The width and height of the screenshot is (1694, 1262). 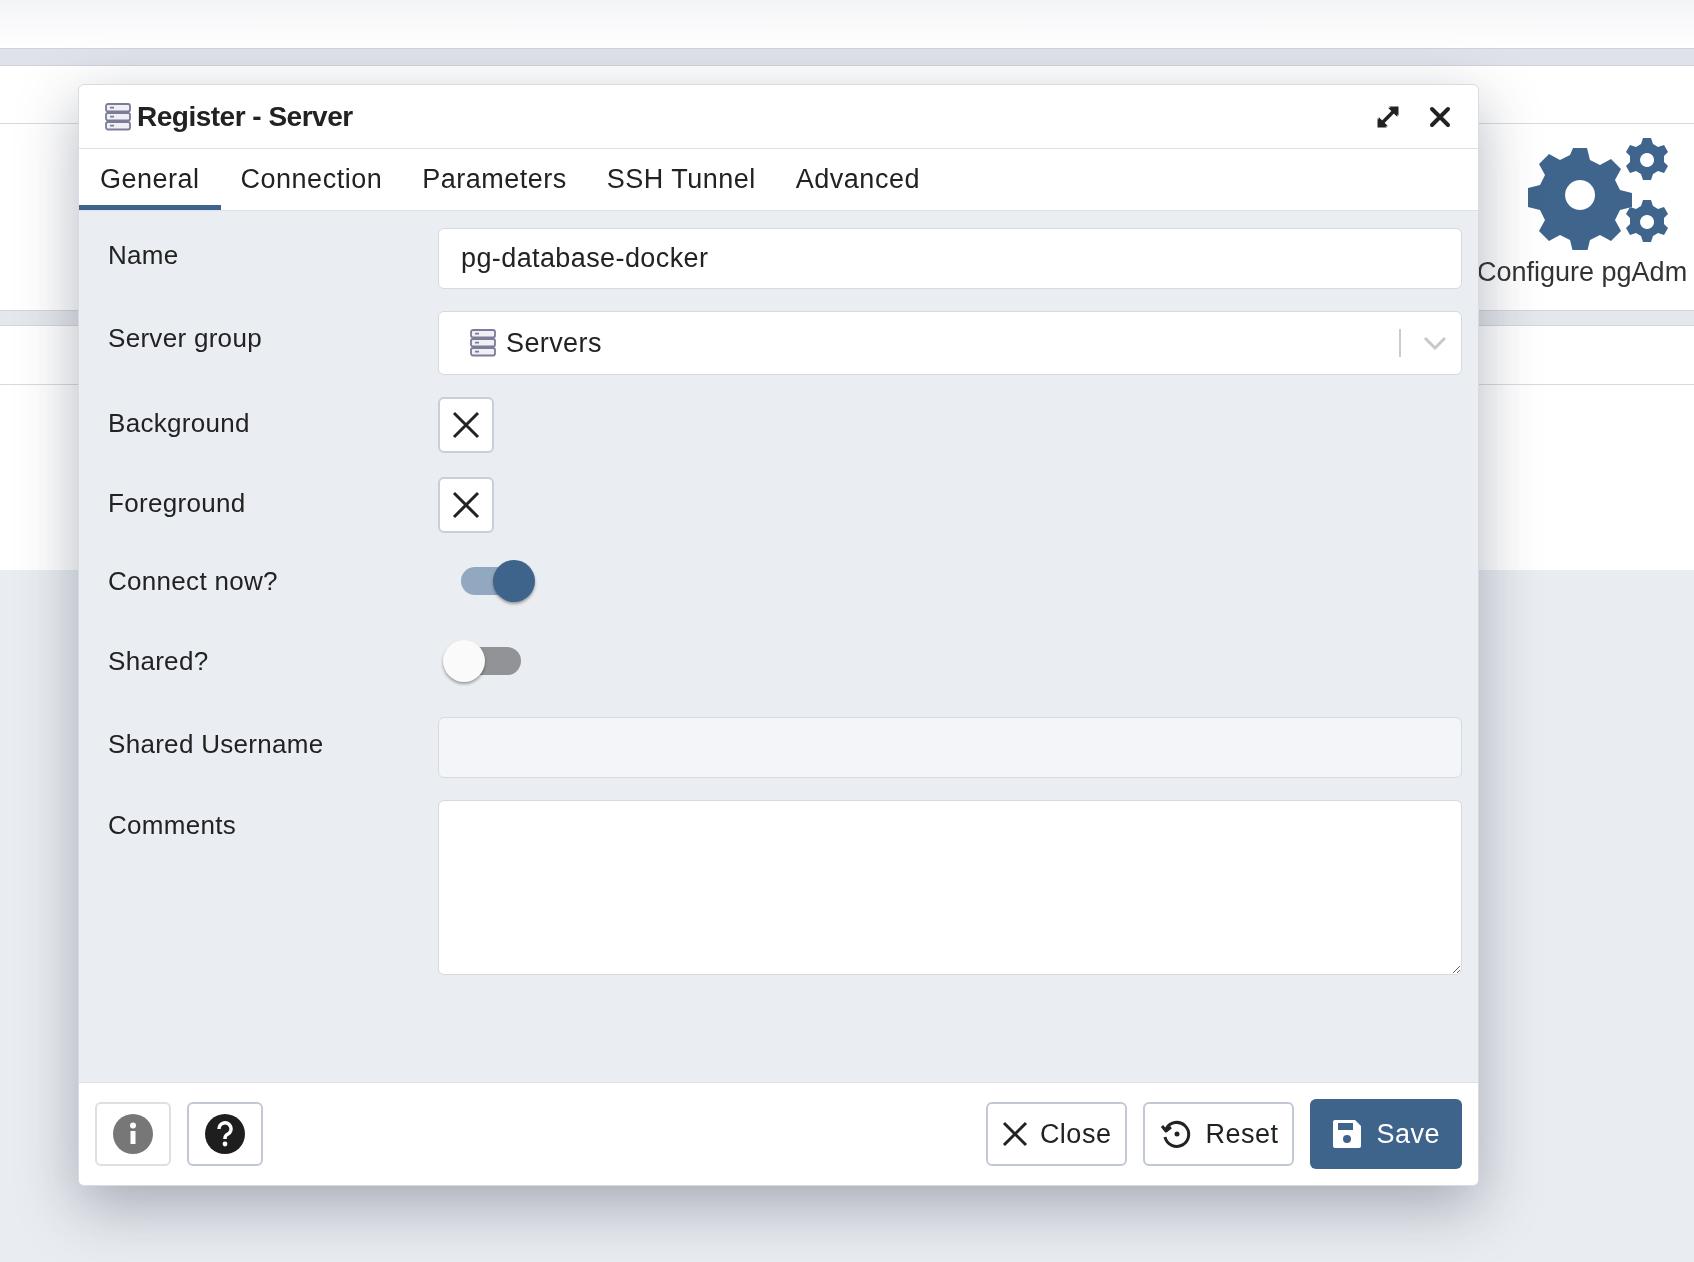 What do you see at coordinates (1219, 1134) in the screenshot?
I see `reset-button: Reset` at bounding box center [1219, 1134].